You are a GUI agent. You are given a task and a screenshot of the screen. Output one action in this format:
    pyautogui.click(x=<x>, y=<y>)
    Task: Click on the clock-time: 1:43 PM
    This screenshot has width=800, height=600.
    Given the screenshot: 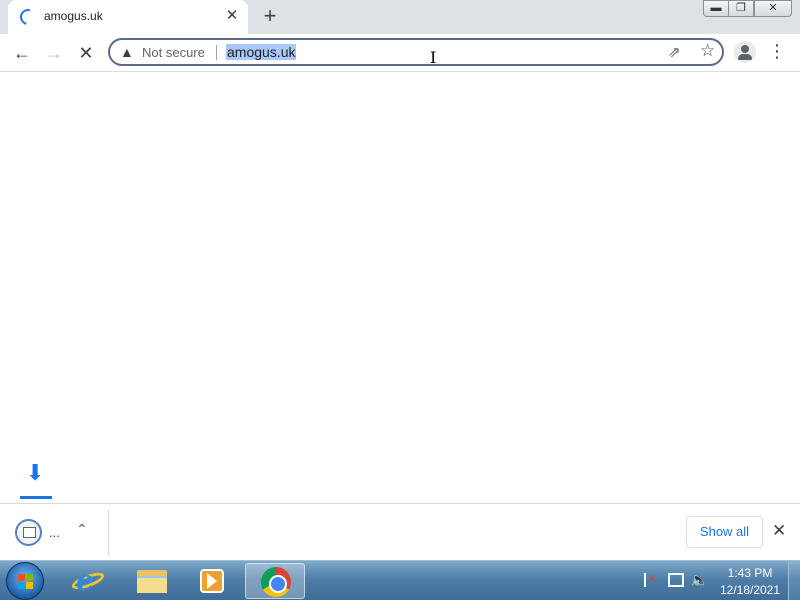 What is the action you would take?
    pyautogui.click(x=750, y=573)
    